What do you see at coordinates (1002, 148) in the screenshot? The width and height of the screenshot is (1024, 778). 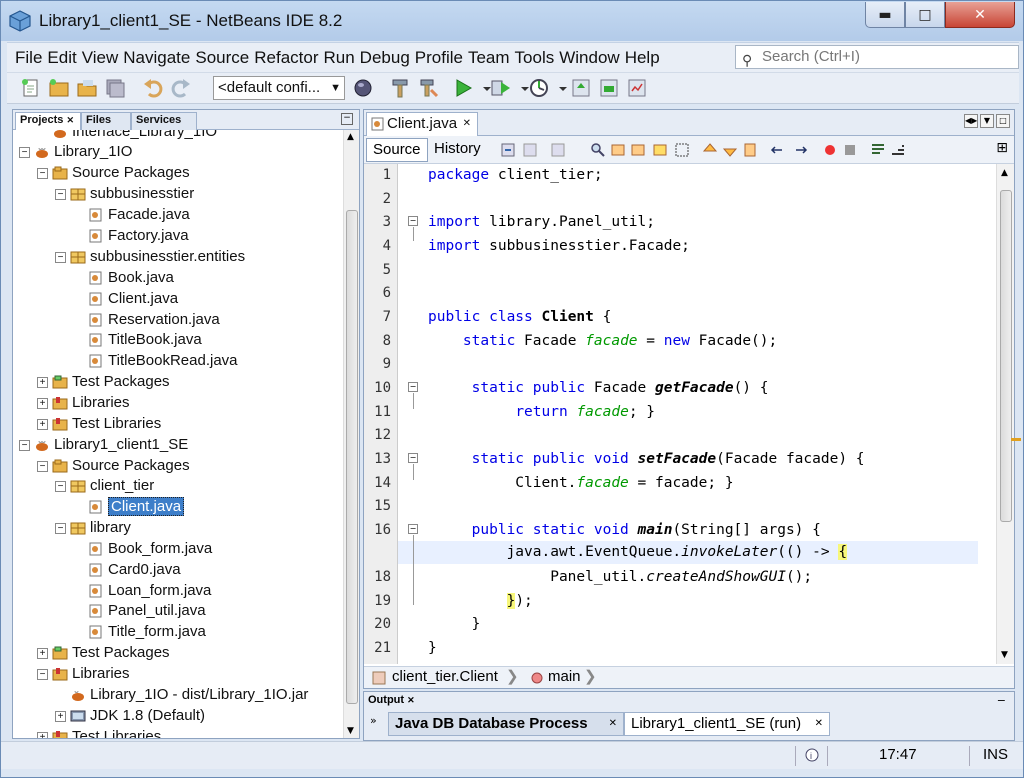 I see `split-editor-icon: ⊞` at bounding box center [1002, 148].